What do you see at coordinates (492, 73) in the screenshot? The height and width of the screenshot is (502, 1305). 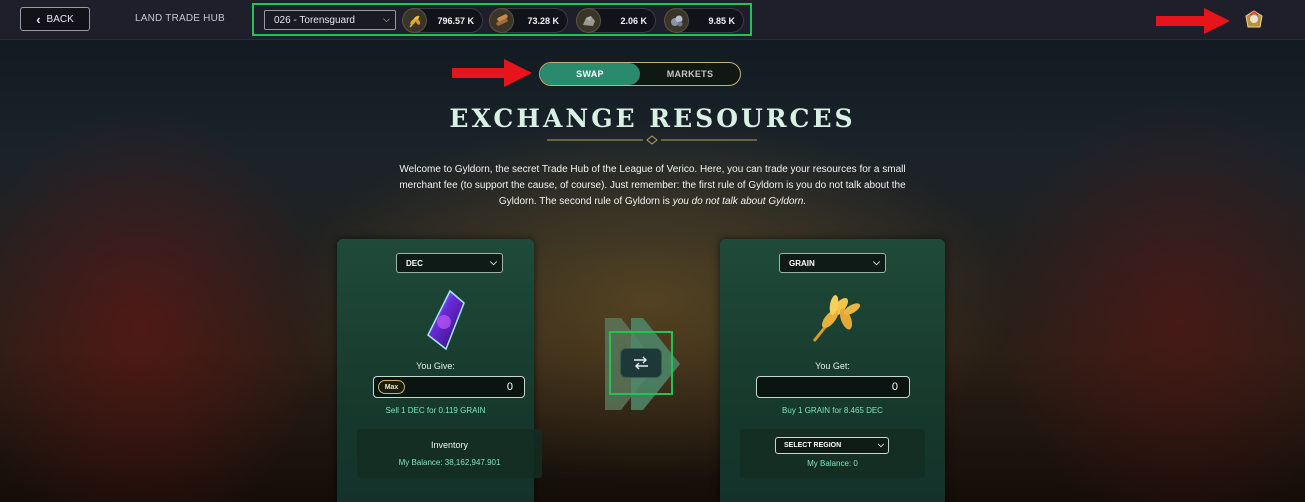 I see `red-arrow-annotation-tabs` at bounding box center [492, 73].